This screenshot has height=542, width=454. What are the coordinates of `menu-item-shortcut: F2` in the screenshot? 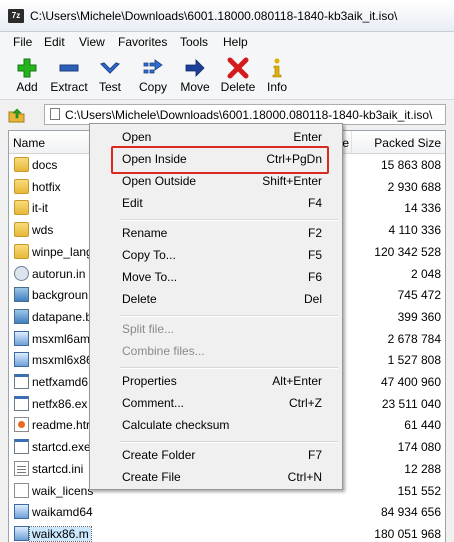 It's located at (314, 233).